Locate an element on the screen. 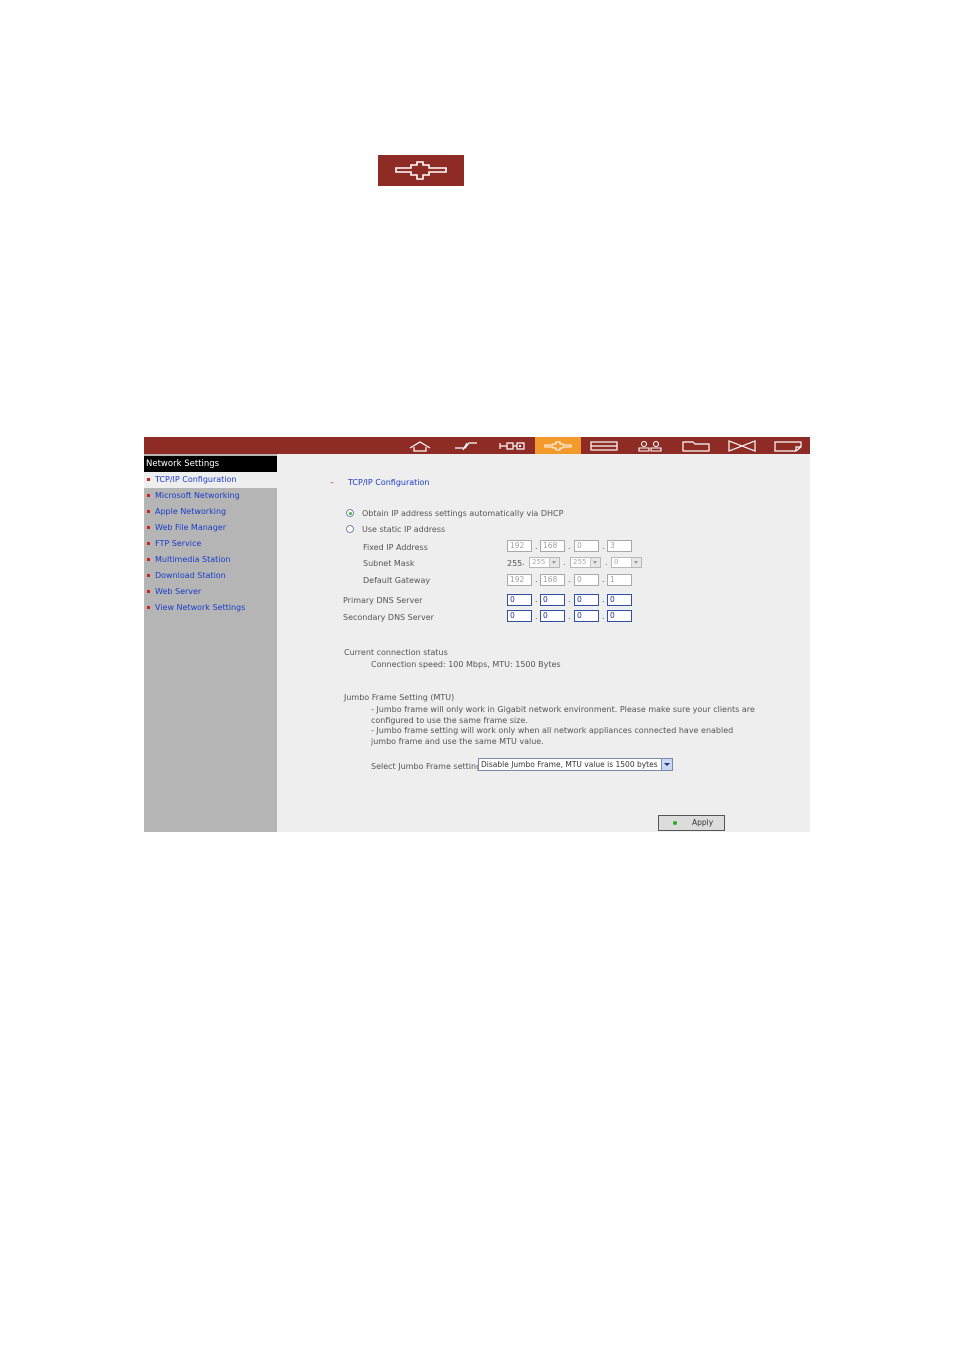 This screenshot has width=954, height=1350. static-ip-radio is located at coordinates (350, 529).